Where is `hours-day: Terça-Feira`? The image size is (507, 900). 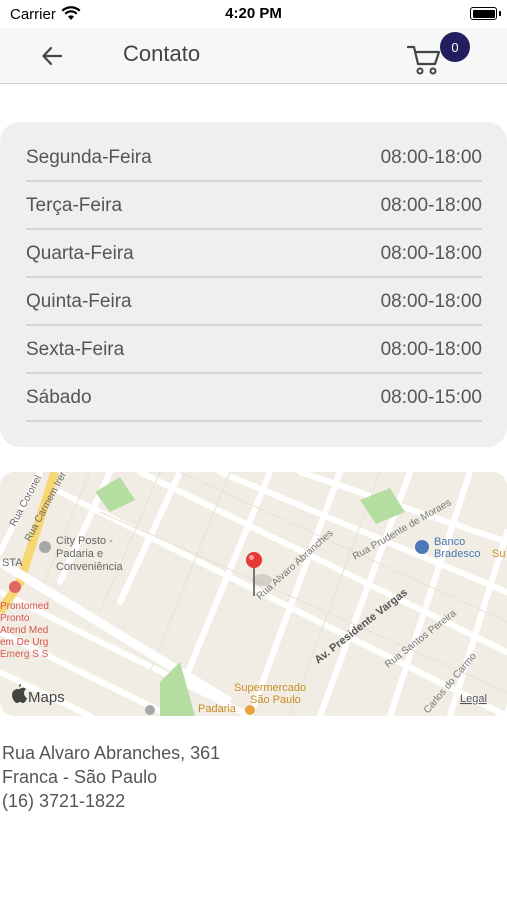
hours-day: Terça-Feira is located at coordinates (74, 205).